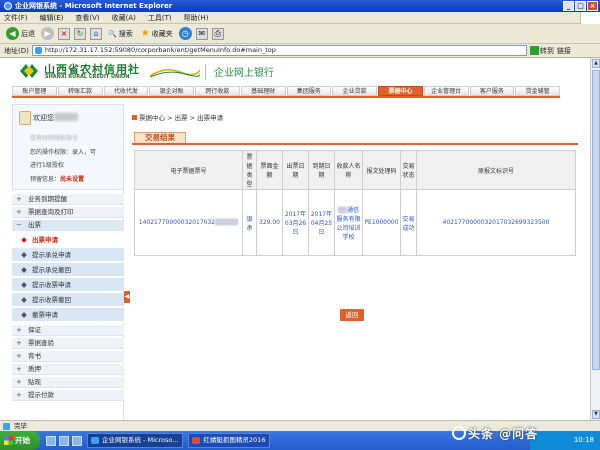 Image resolution: width=600 pixels, height=450 pixels. Describe the element at coordinates (8, 440) in the screenshot. I see `windows-flag-icon` at that location.